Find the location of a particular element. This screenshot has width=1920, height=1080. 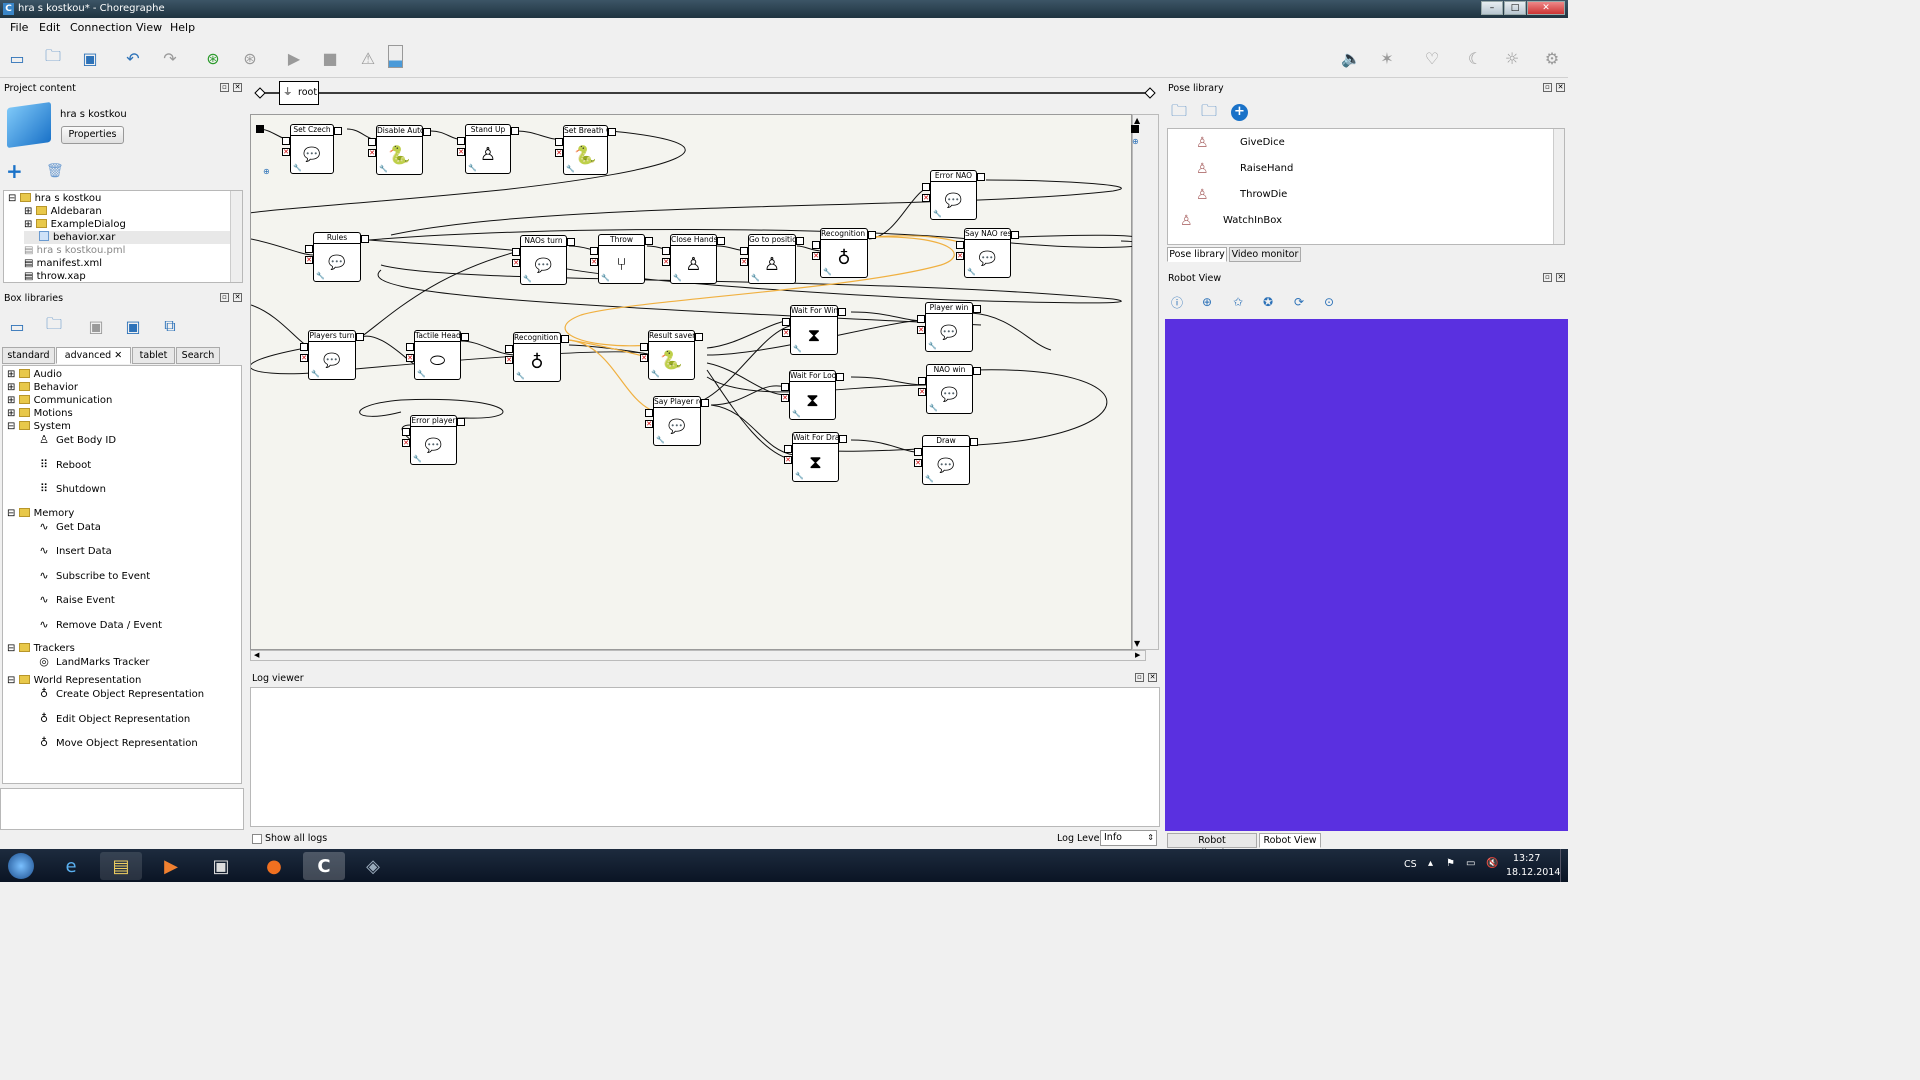

tab-robot-applications: Robot Applications is located at coordinates (1212, 846).